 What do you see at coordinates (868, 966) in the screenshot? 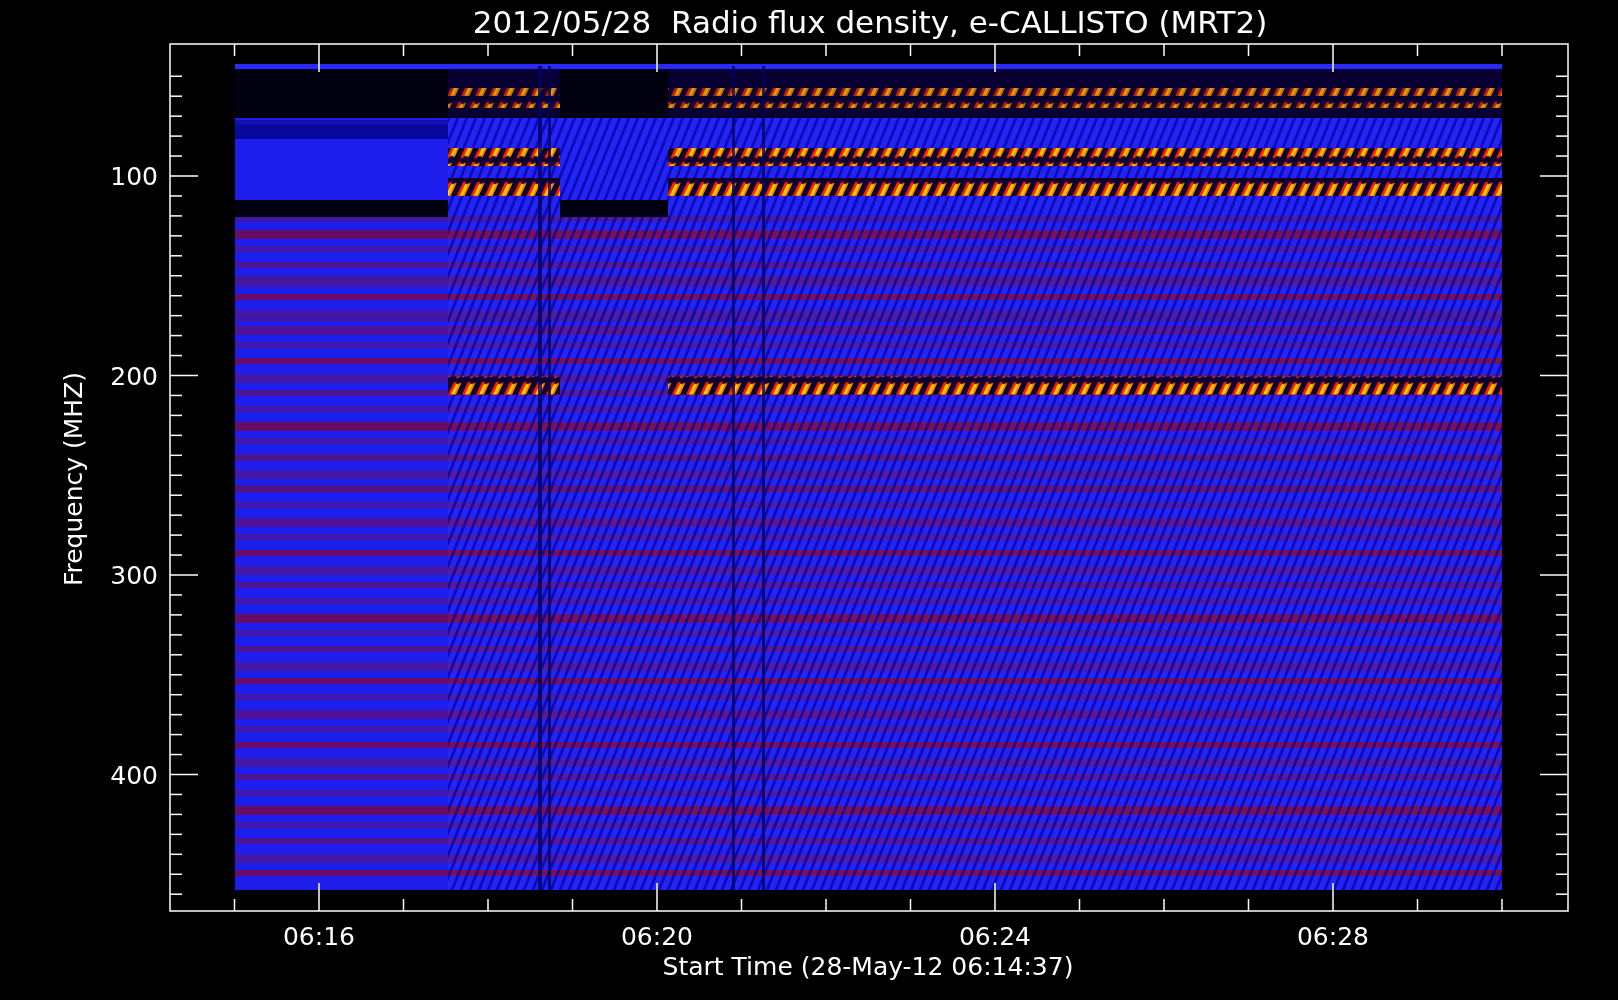
I see `x-axis-title: Start Time (28-May-12 06:14:37)` at bounding box center [868, 966].